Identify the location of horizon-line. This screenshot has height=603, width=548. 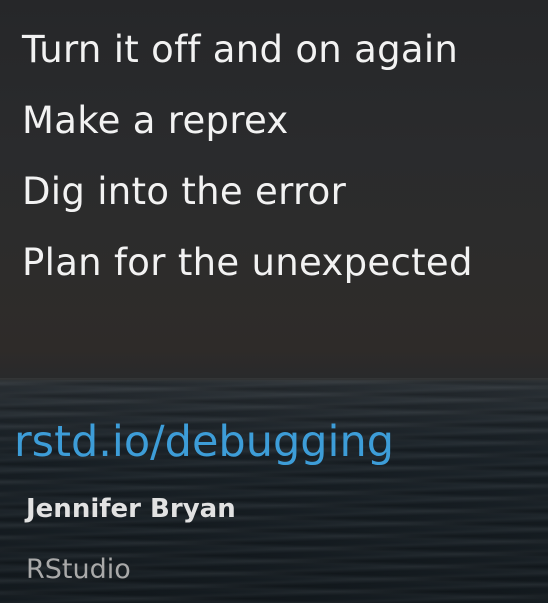
(274, 381).